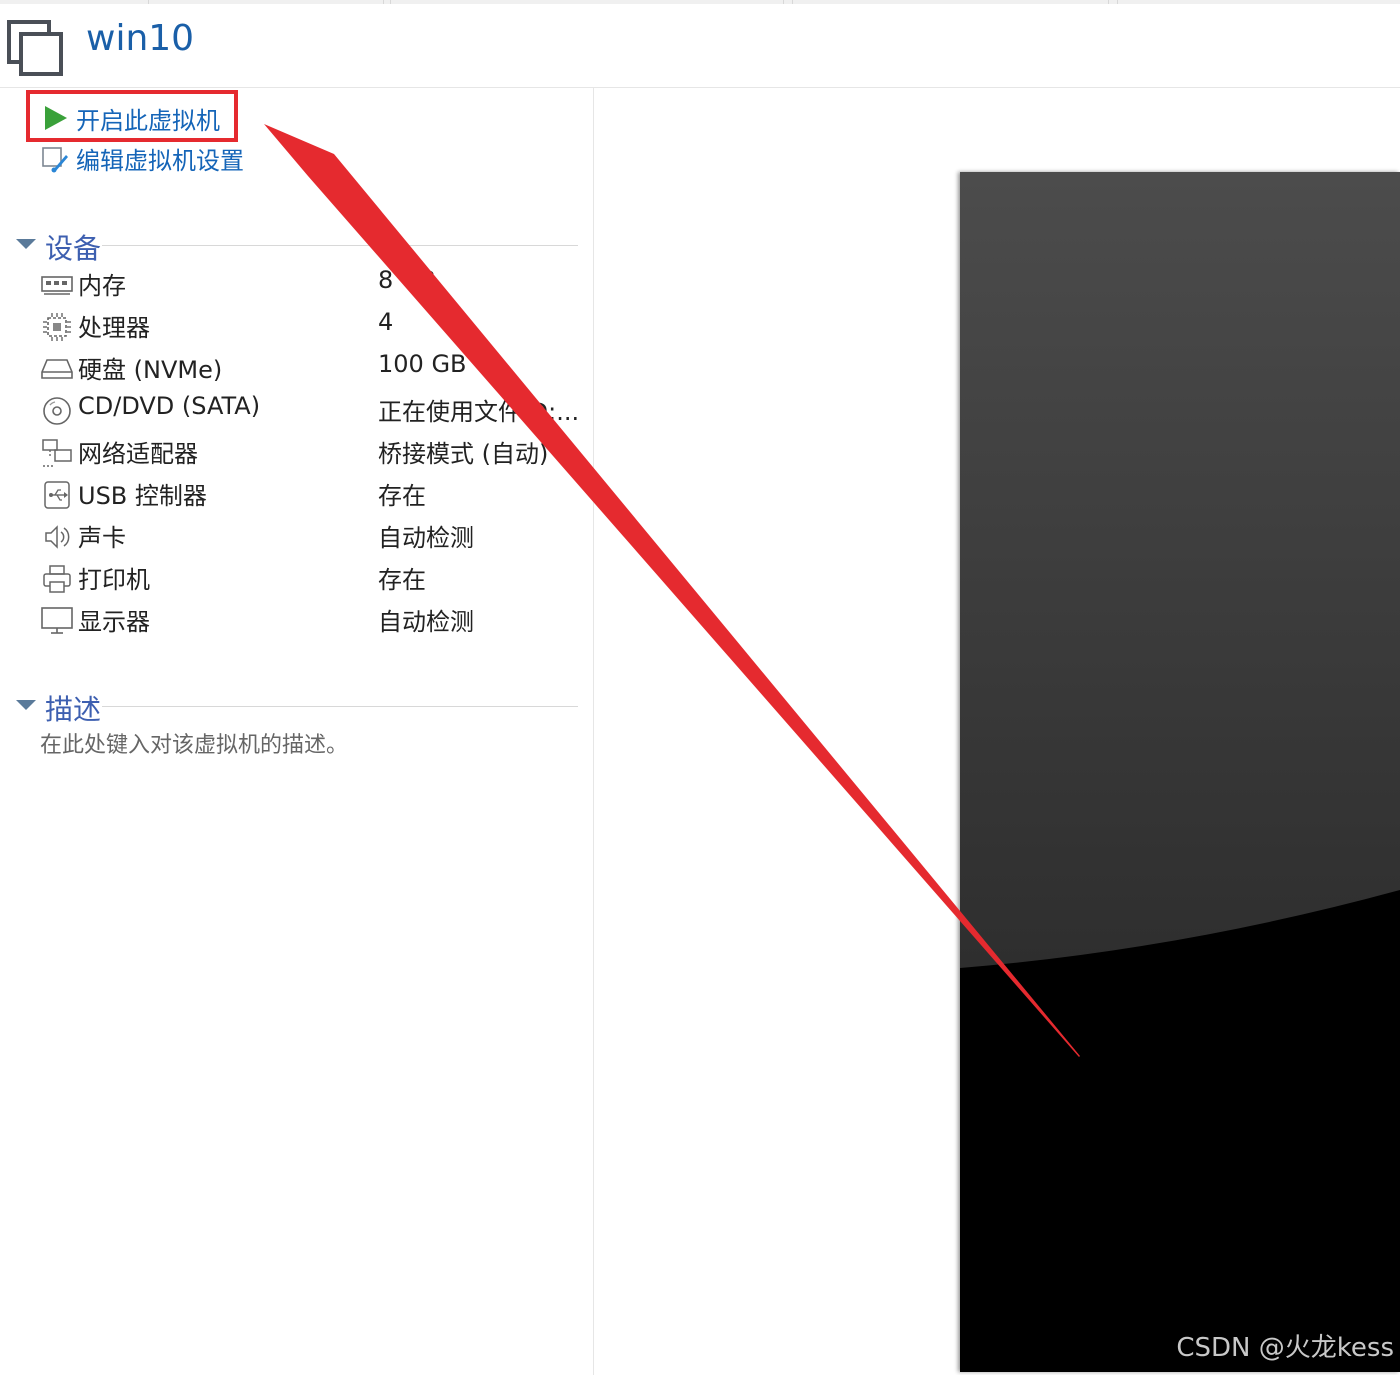 The height and width of the screenshot is (1375, 1400). I want to click on device-row-hard-disk: 硬盘 (NVMe) 100 GB, so click(310, 369).